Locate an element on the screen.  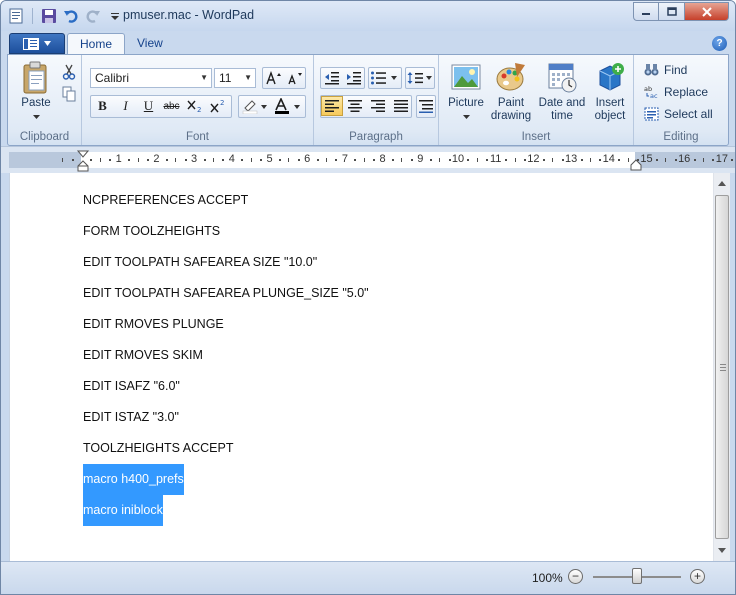
text-line: EDIT RMOVES PLUNGE is located at coordinates (153, 324).